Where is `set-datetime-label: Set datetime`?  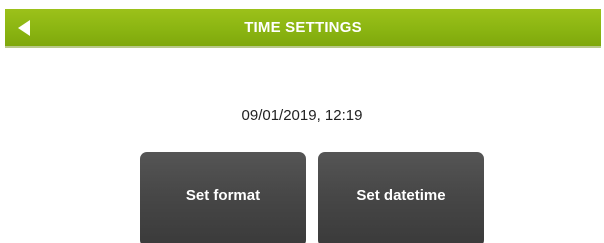
set-datetime-label: Set datetime is located at coordinates (401, 195).